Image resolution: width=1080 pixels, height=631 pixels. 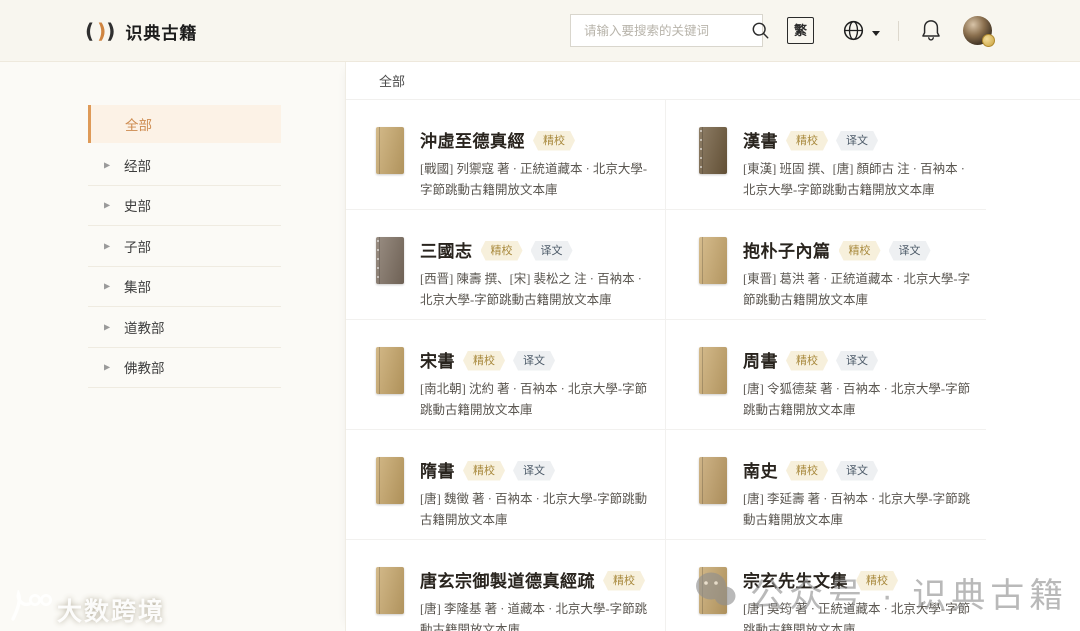 What do you see at coordinates (184, 368) in the screenshot?
I see `sidebar-item-佛教部: ▶ 佛教部` at bounding box center [184, 368].